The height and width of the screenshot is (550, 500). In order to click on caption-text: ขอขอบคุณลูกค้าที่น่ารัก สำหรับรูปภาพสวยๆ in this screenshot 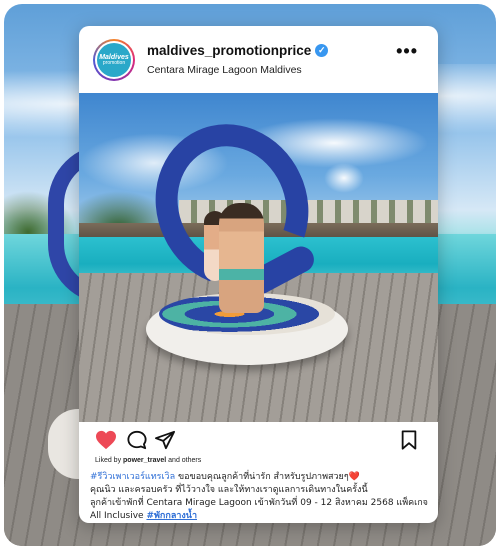, I will do `click(262, 477)`.